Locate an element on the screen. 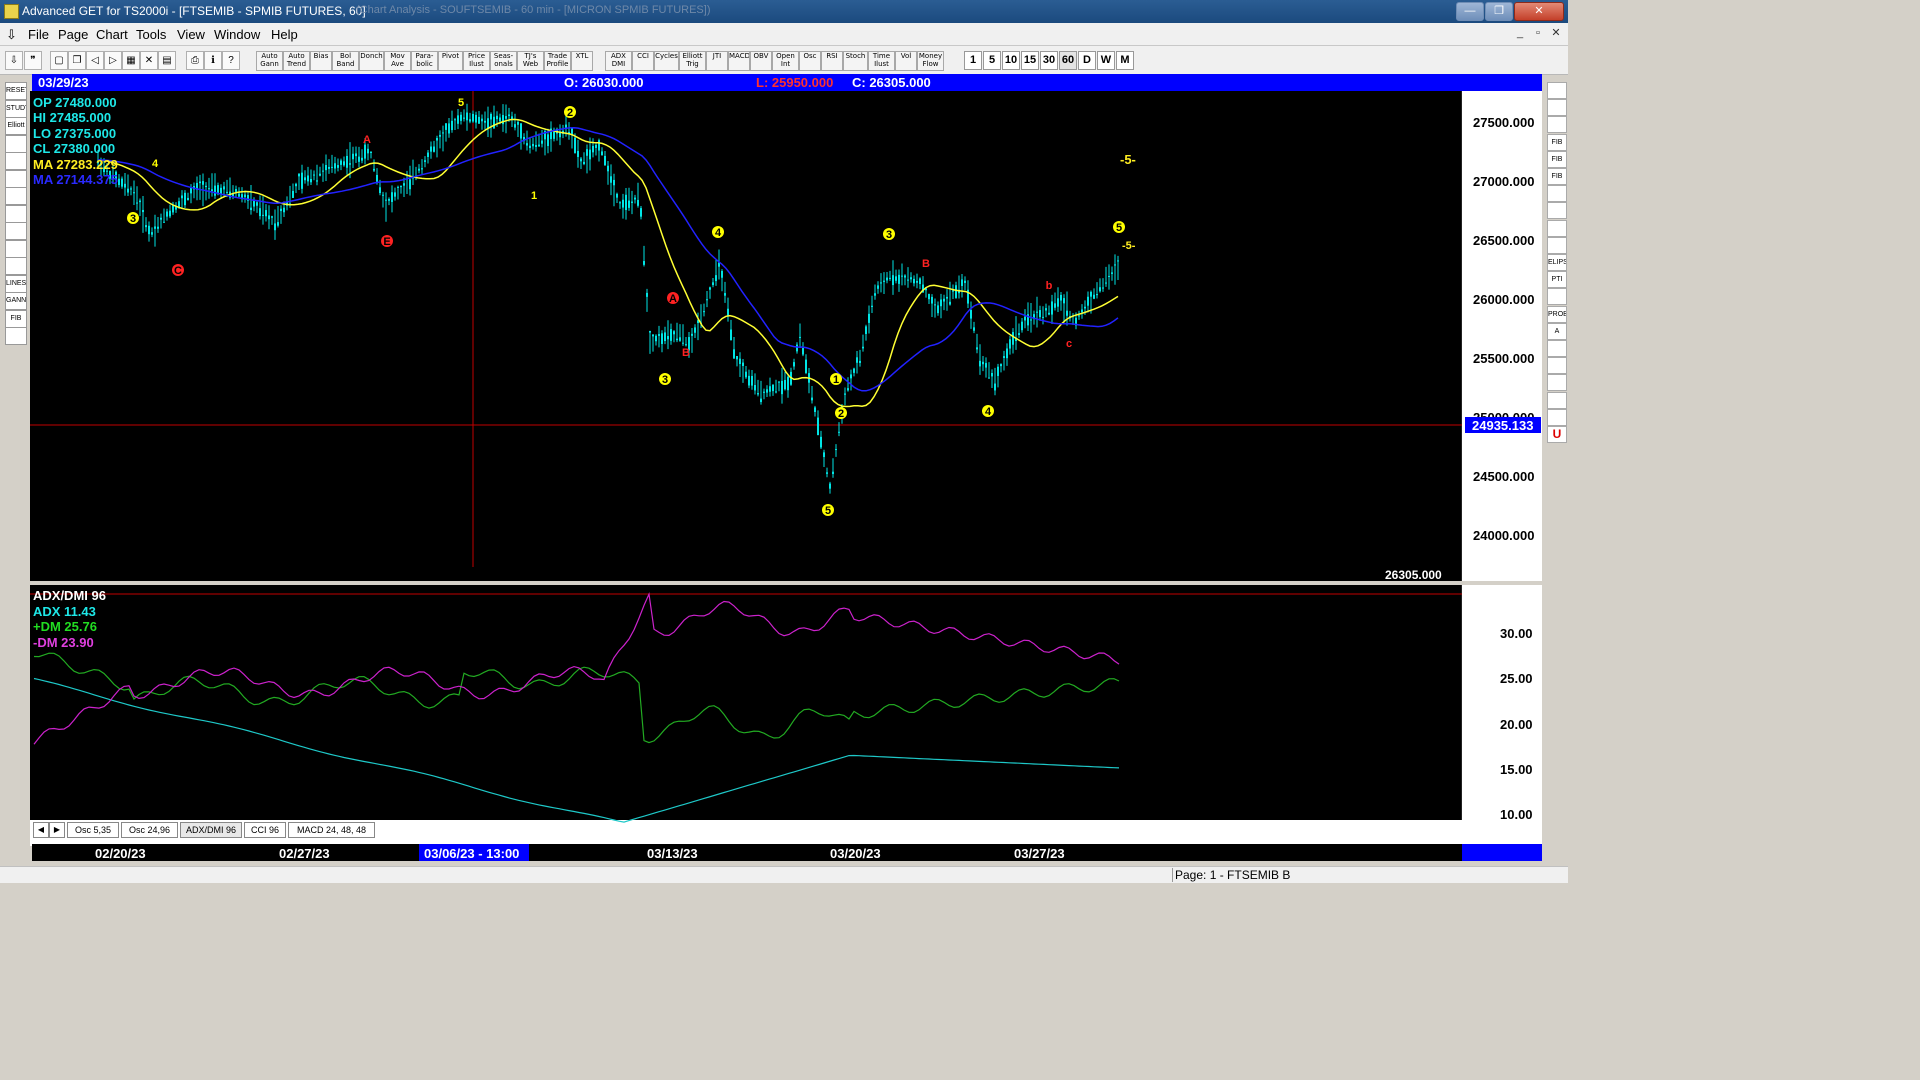 This screenshot has height=1080, width=1920. tab-scroll-left-icon: ◀ is located at coordinates (41, 830).